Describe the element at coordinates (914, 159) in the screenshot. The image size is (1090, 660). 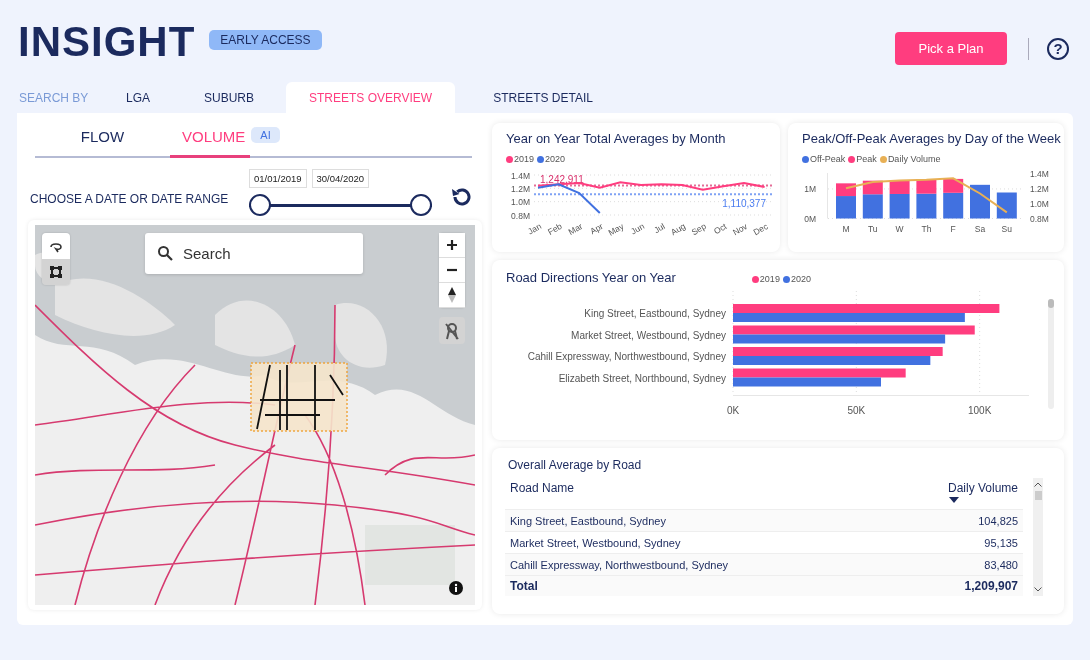
I see `legend-label: Daily Volume` at that location.